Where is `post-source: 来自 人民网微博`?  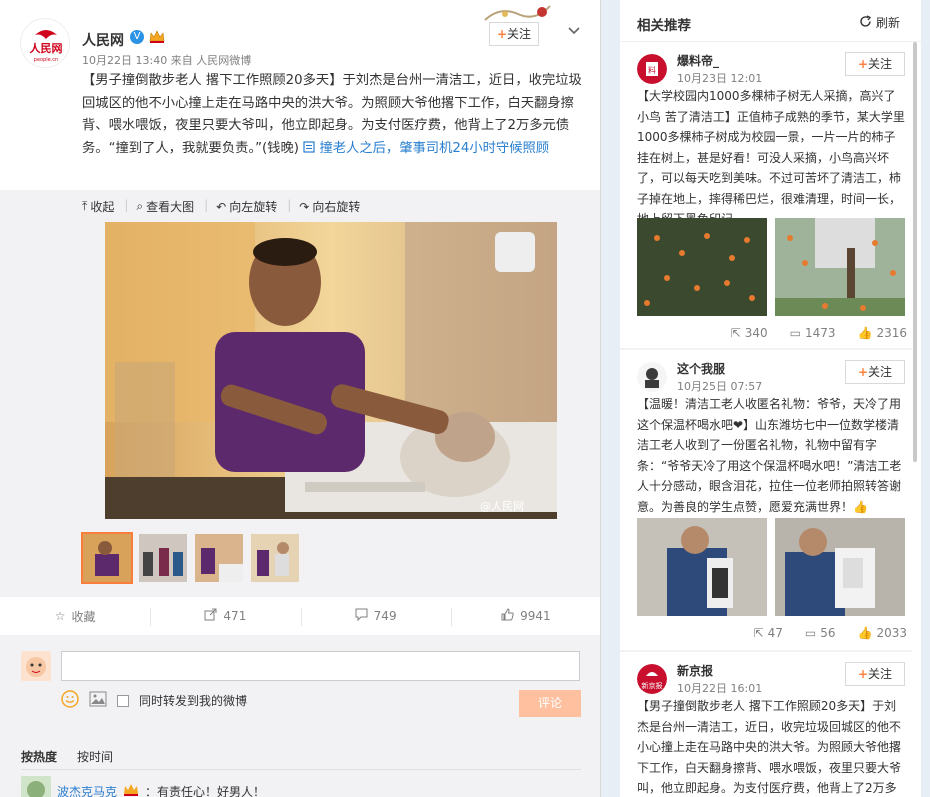 post-source: 来自 人民网微博 is located at coordinates (211, 60).